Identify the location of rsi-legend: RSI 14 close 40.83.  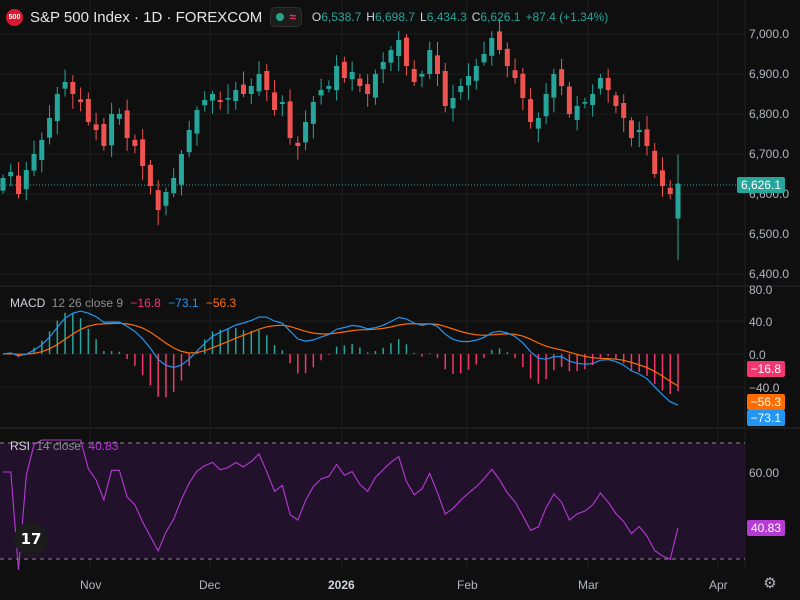
(64, 446).